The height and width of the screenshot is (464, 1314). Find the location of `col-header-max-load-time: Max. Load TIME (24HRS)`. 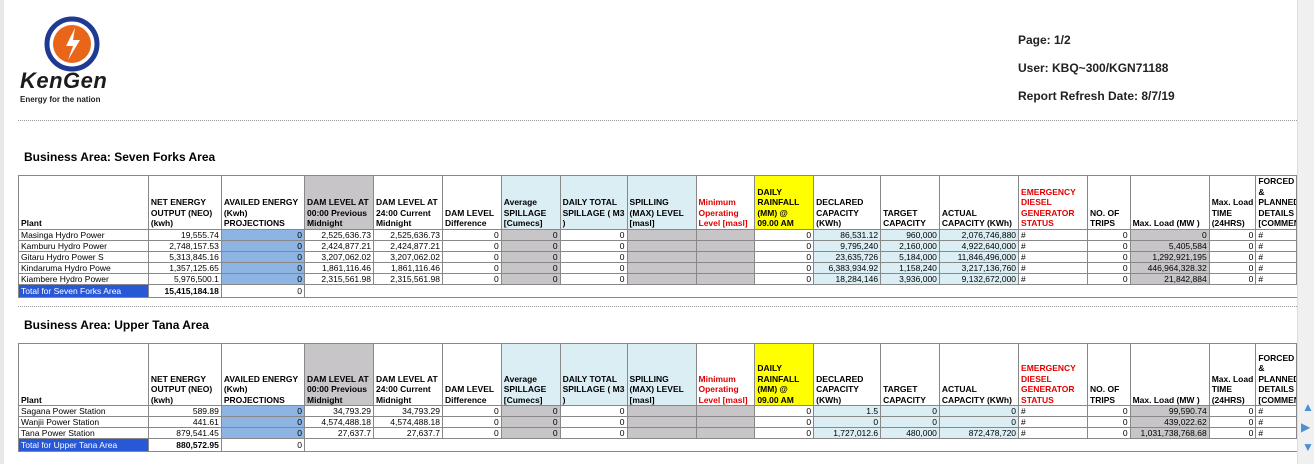

col-header-max-load-time: Max. Load TIME (24HRS) is located at coordinates (1232, 202).